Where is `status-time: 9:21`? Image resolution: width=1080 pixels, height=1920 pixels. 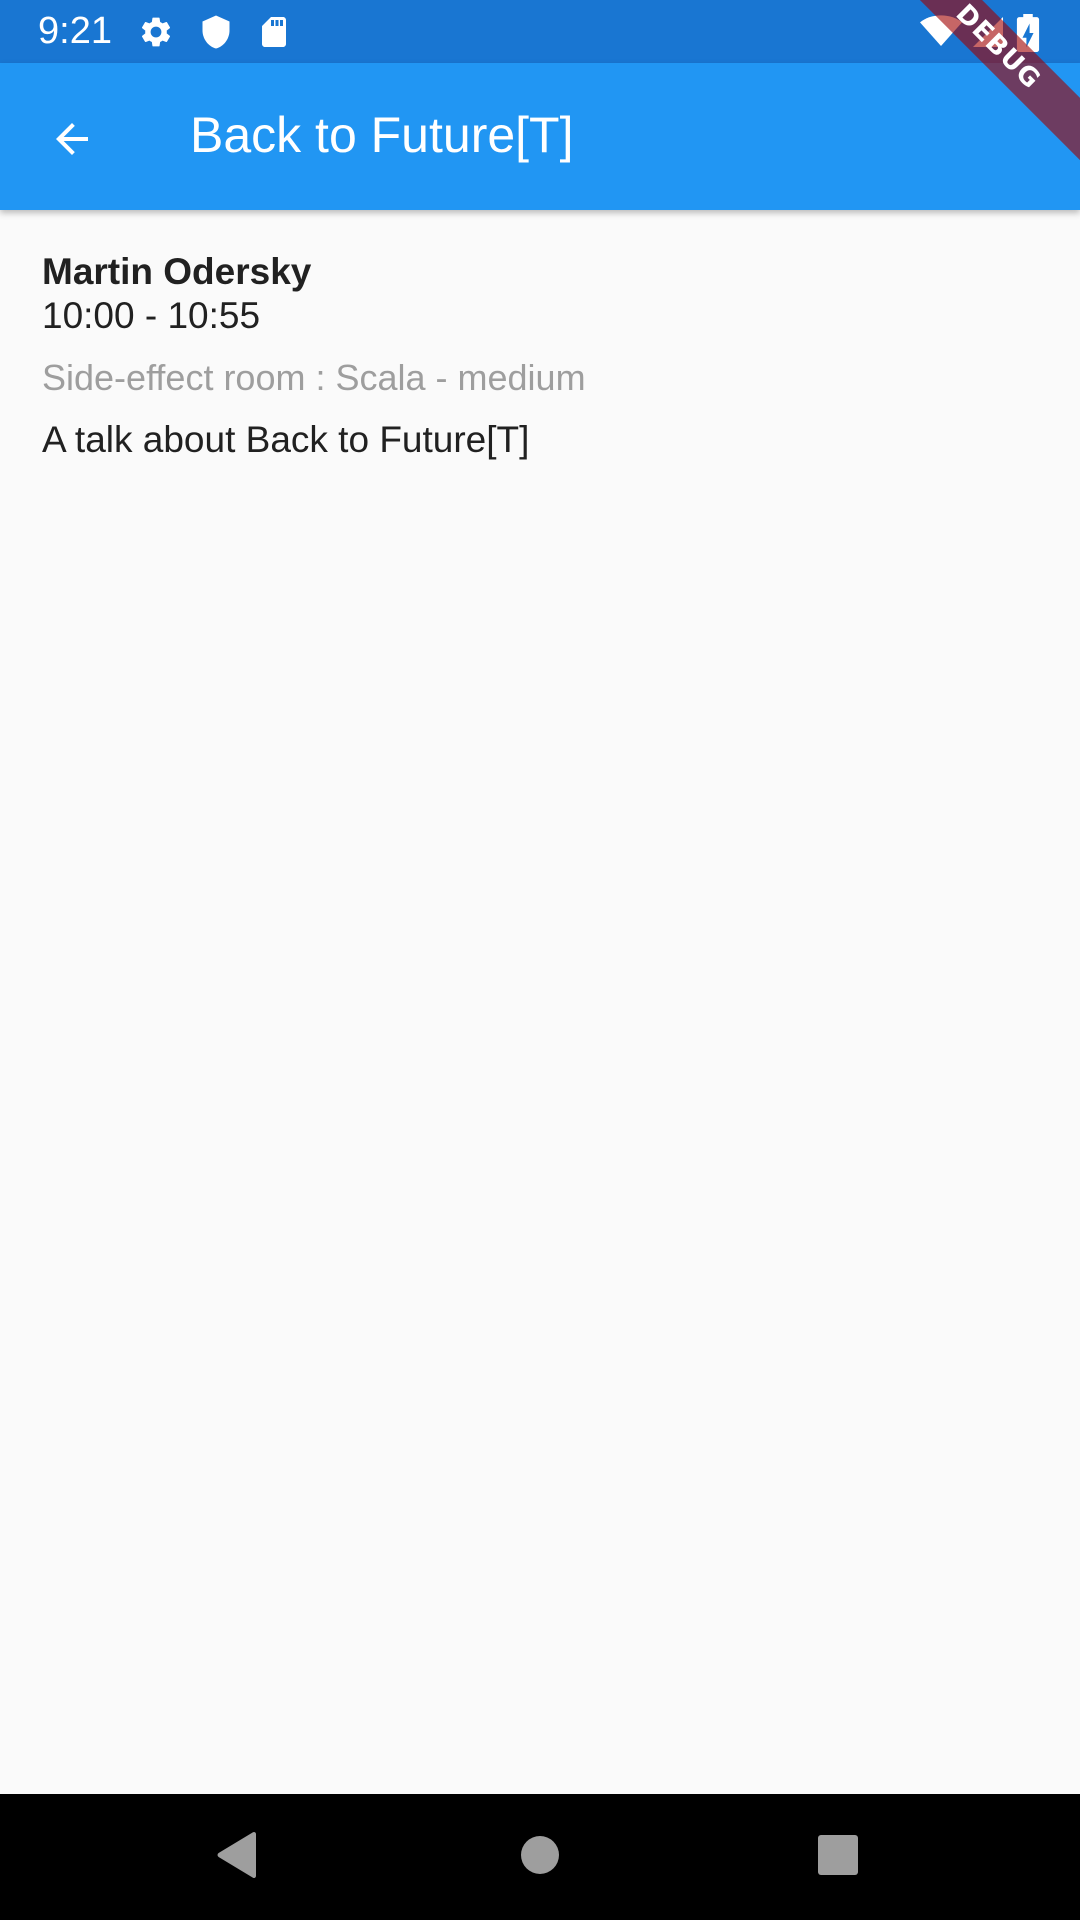
status-time: 9:21 is located at coordinates (75, 31).